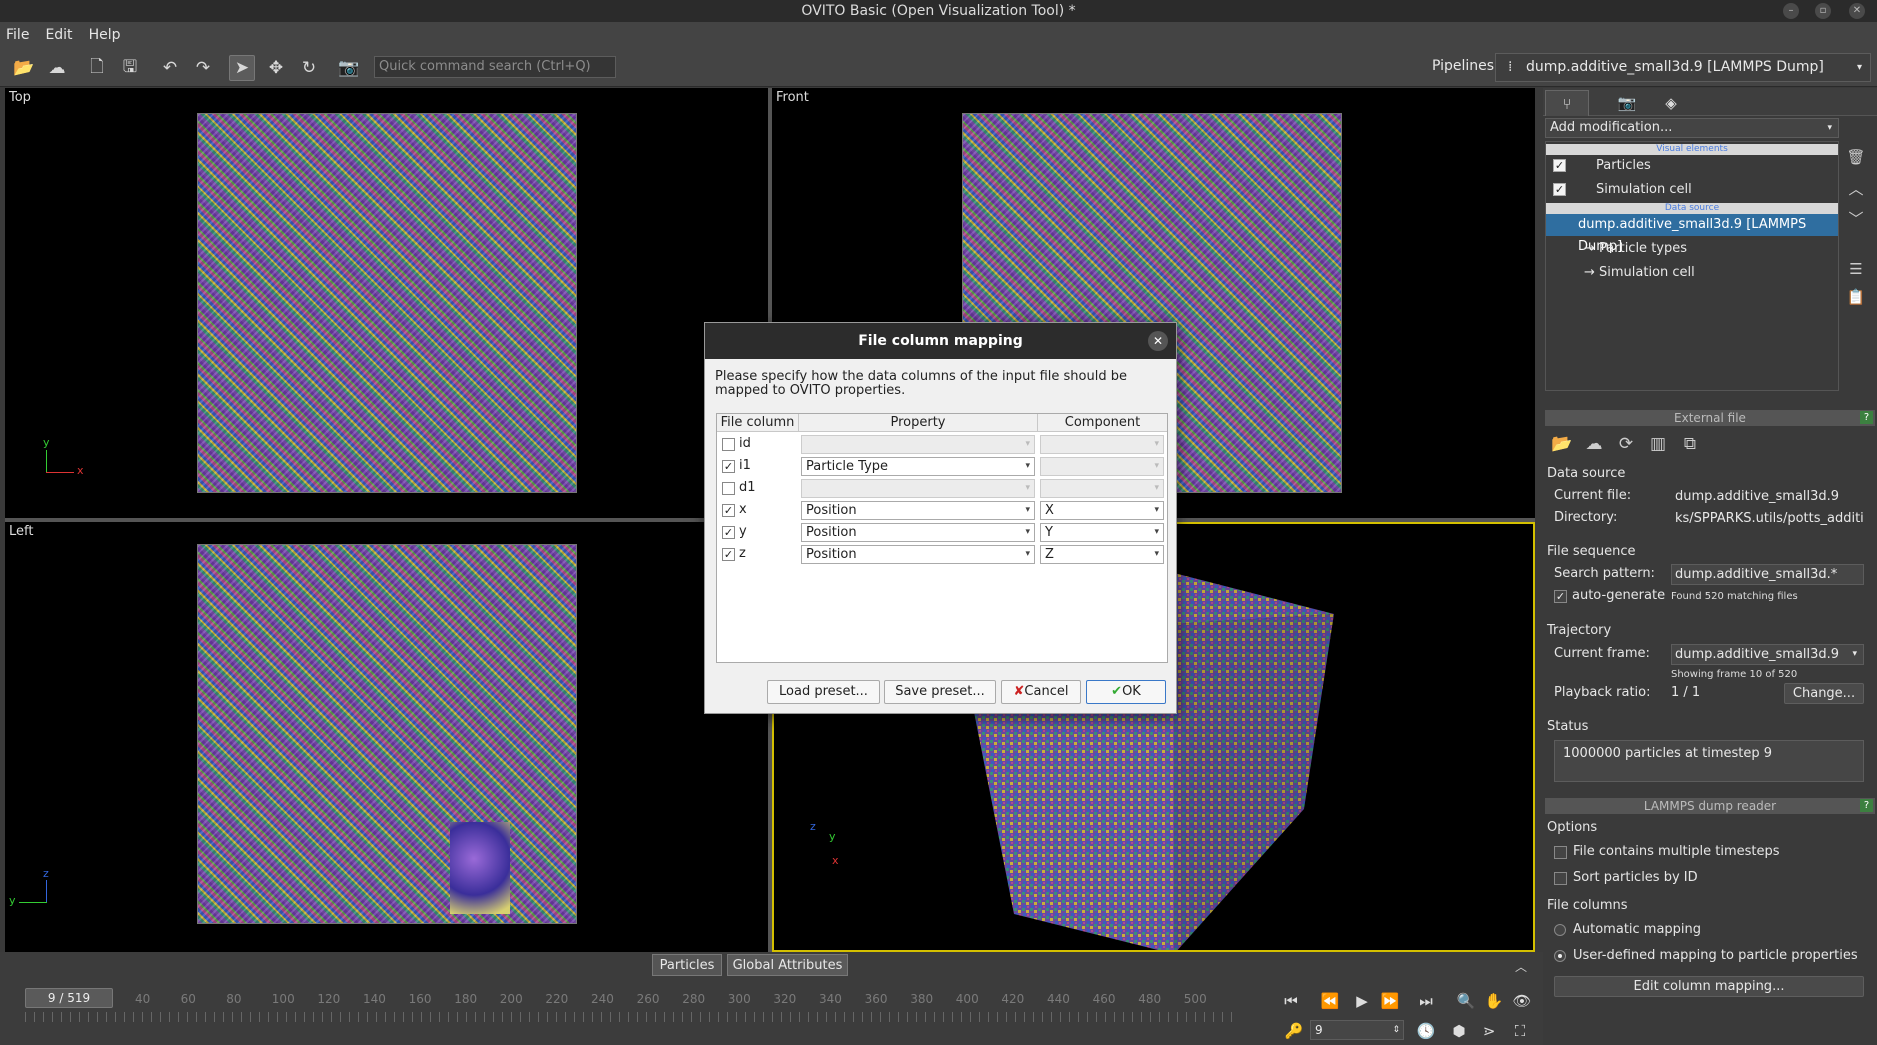 This screenshot has width=1877, height=1045. What do you see at coordinates (1857, 11) in the screenshot?
I see `close-window-button: ✕` at bounding box center [1857, 11].